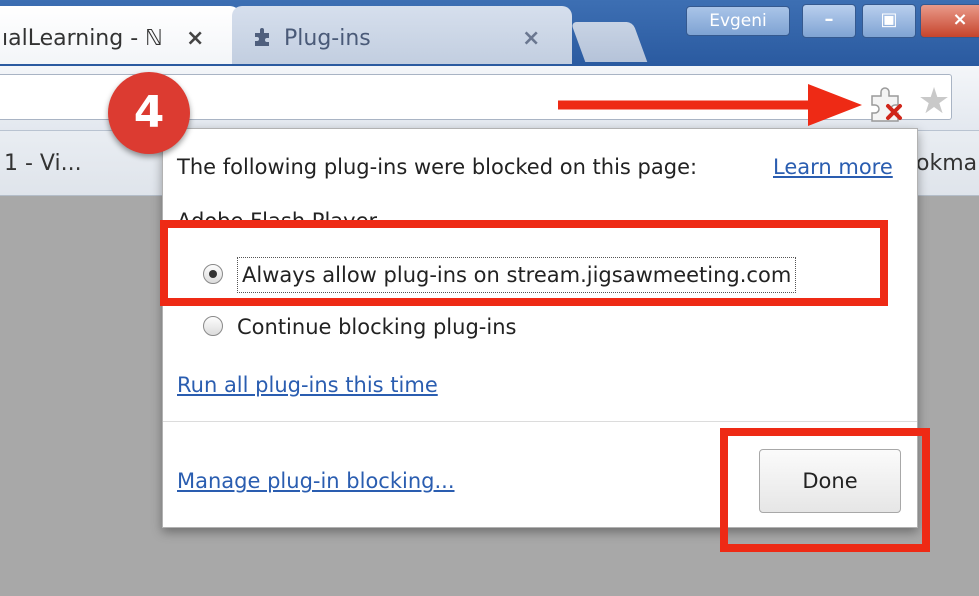  Describe the element at coordinates (946, 163) in the screenshot. I see `bookmark-item: okma` at that location.